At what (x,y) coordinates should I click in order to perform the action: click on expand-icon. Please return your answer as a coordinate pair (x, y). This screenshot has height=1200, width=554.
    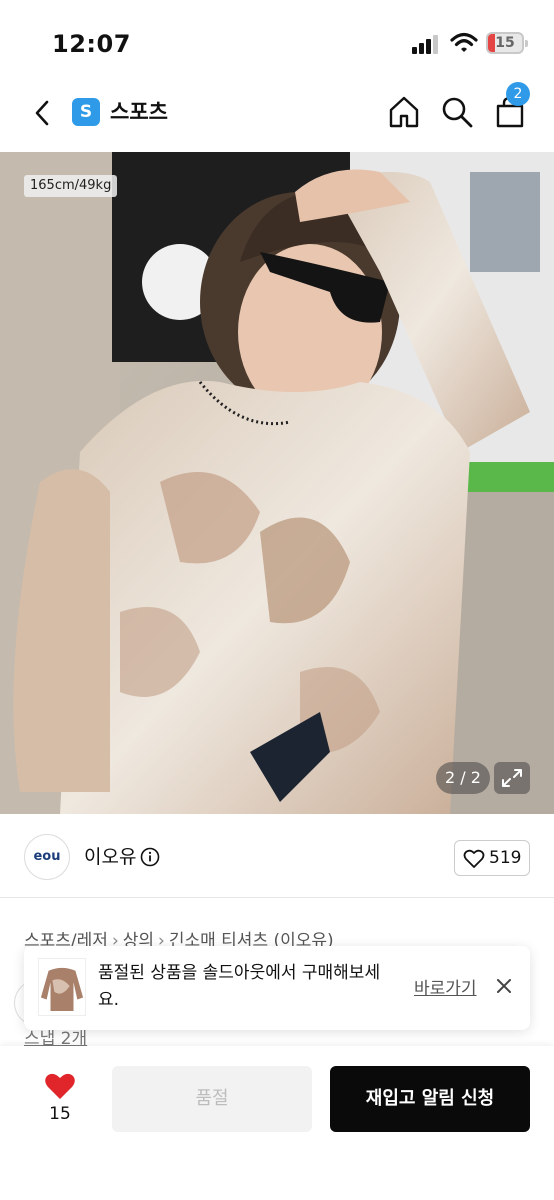
    Looking at the image, I should click on (512, 778).